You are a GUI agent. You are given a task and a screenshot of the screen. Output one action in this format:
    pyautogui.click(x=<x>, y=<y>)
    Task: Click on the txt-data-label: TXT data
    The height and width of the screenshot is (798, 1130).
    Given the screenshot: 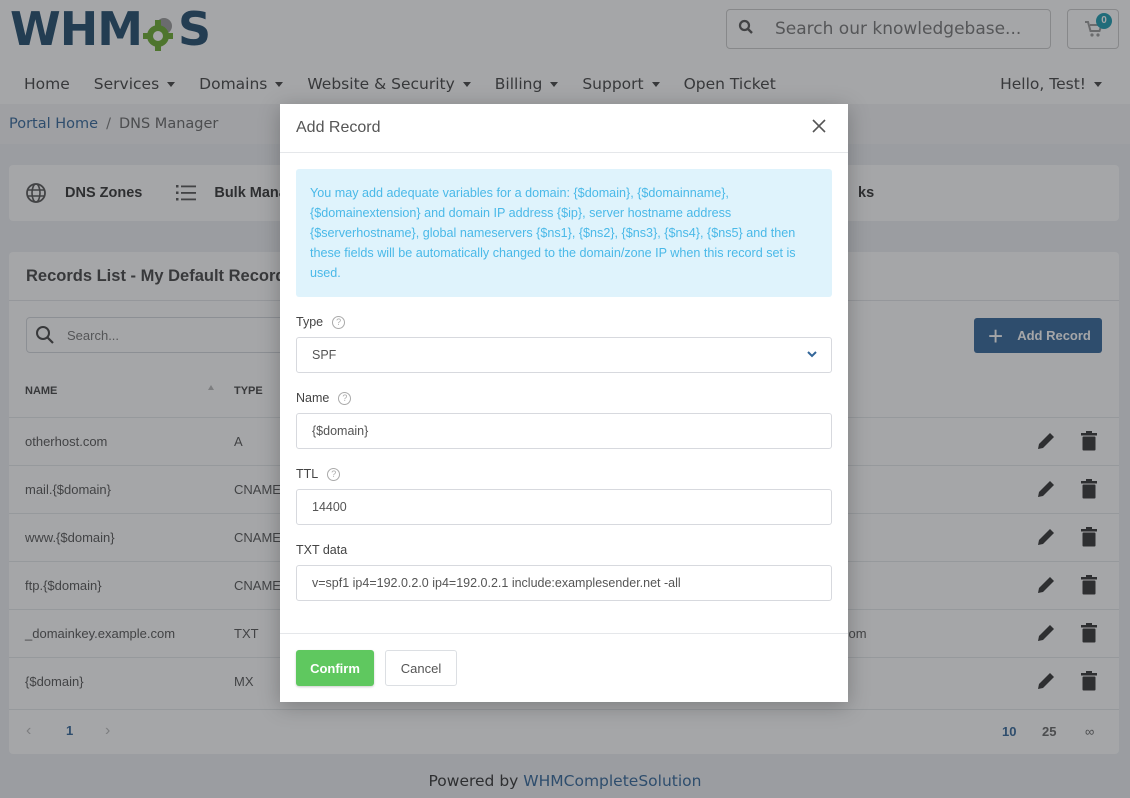 What is the action you would take?
    pyautogui.click(x=321, y=550)
    